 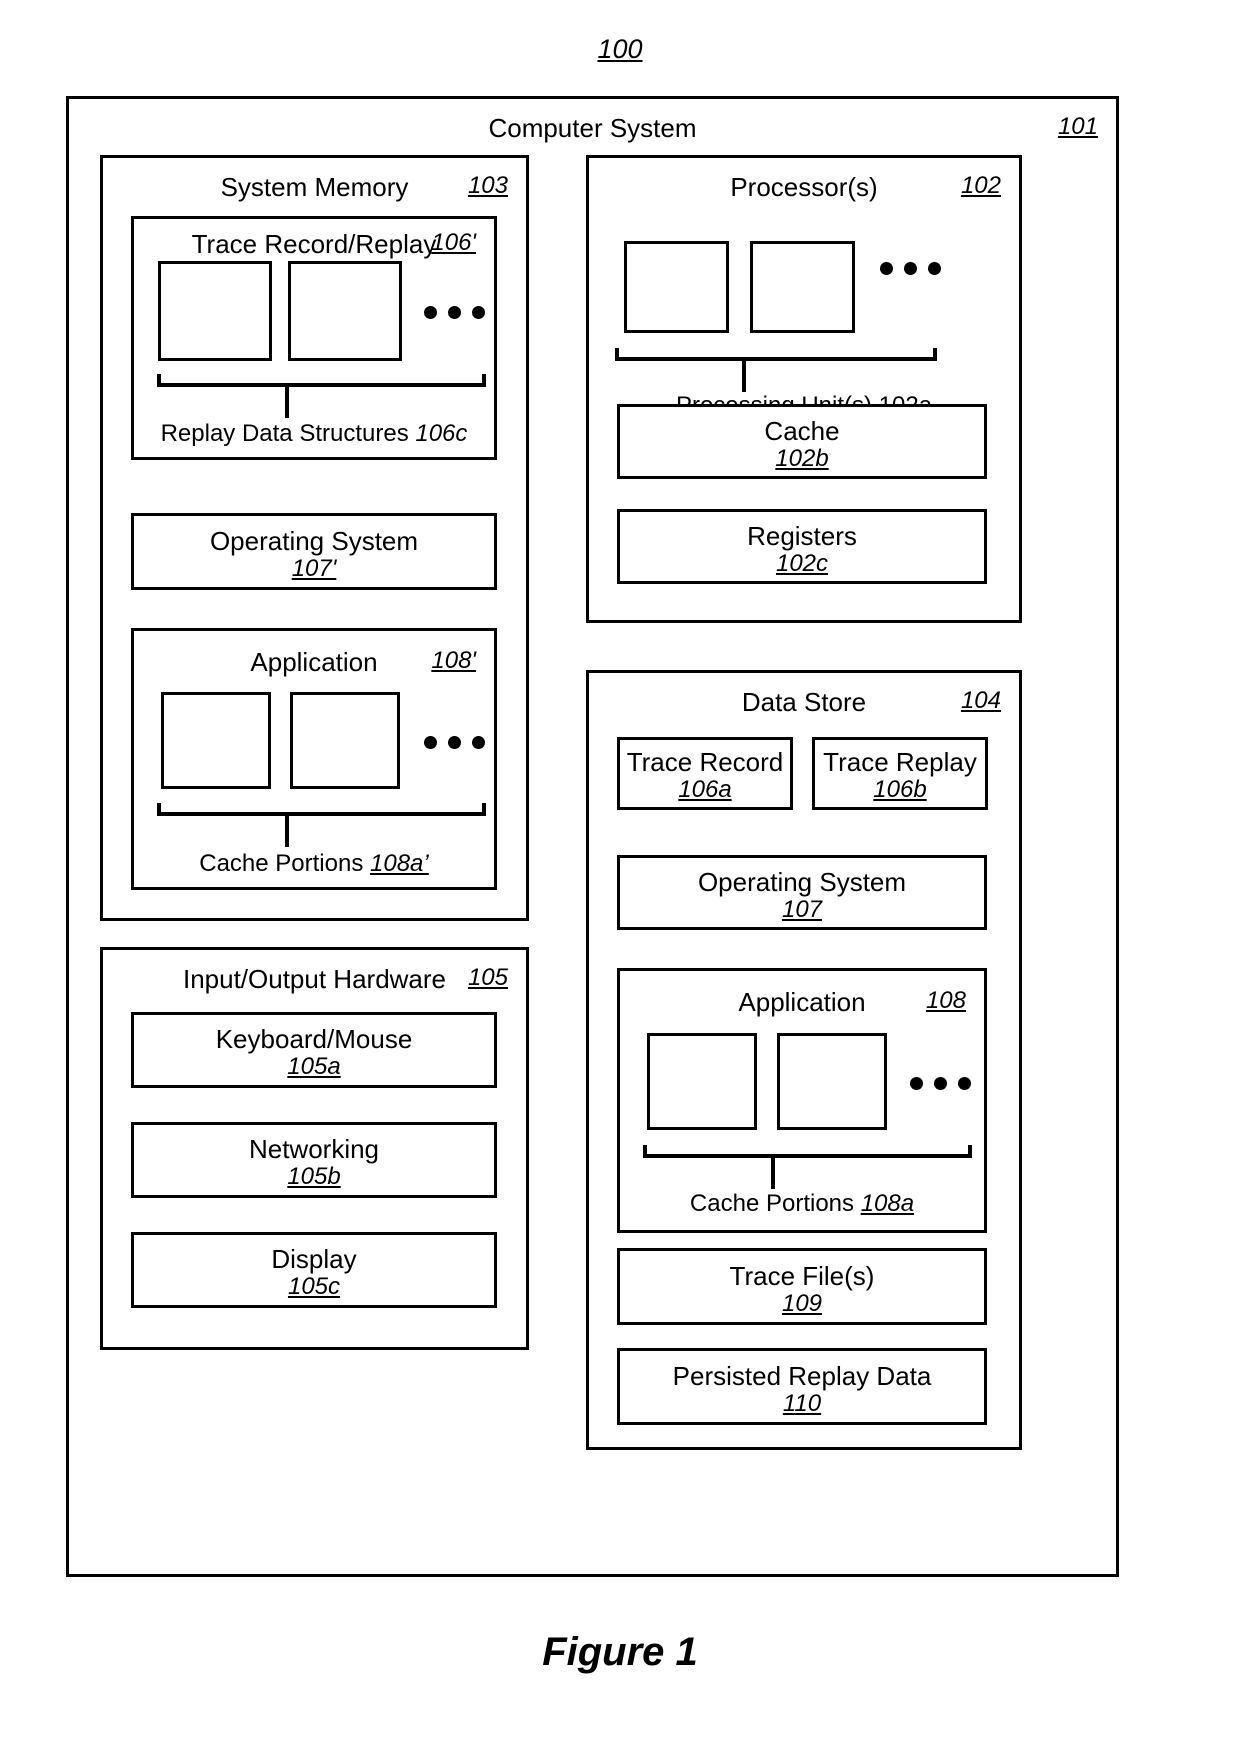 I want to click on keyboard-mouse-ref: 105a, so click(x=314, y=1067).